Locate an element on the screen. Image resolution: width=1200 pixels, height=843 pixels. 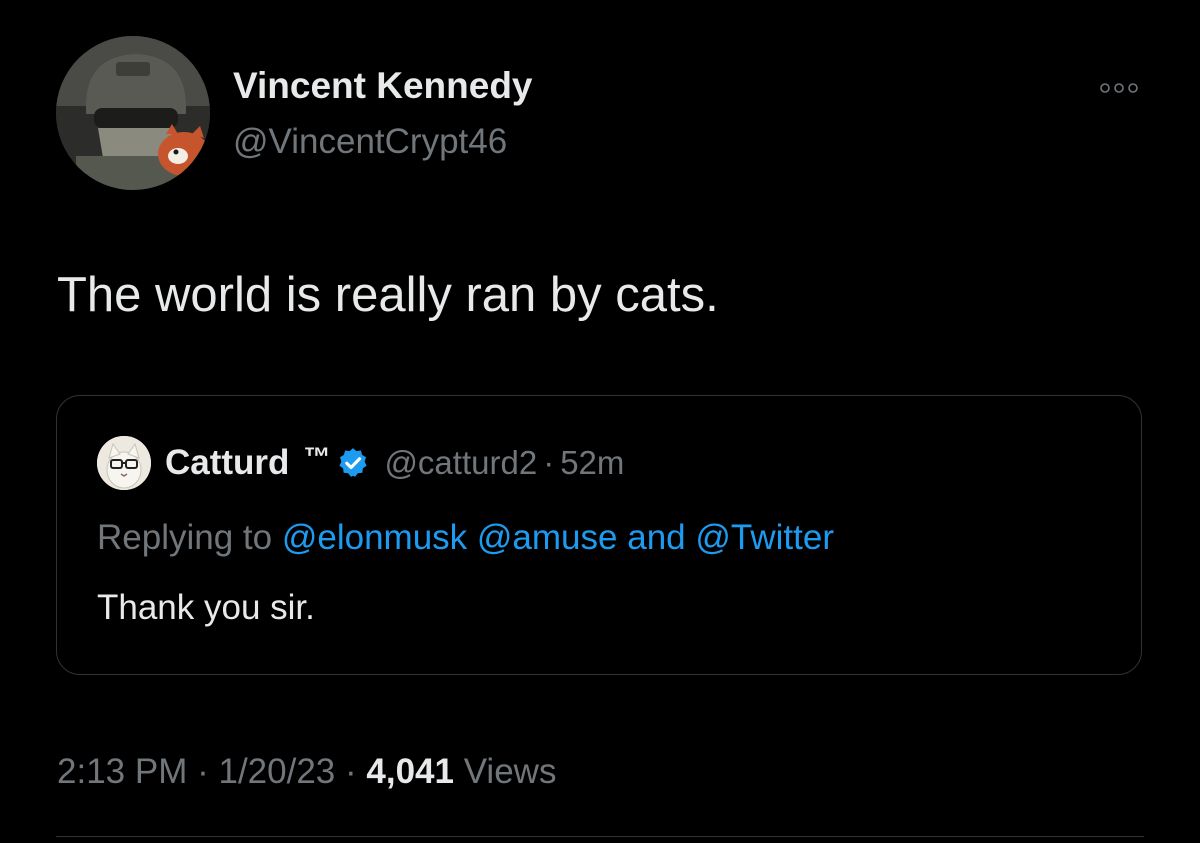
mention-elonmusk: @elonmusk is located at coordinates (374, 537).